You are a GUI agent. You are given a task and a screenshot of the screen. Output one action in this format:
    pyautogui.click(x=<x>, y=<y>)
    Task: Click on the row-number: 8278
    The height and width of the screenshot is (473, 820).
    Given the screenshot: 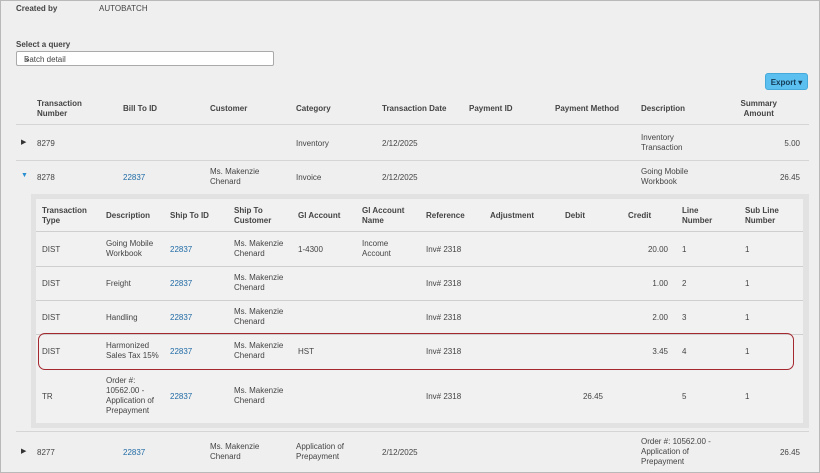 What is the action you would take?
    pyautogui.click(x=46, y=177)
    